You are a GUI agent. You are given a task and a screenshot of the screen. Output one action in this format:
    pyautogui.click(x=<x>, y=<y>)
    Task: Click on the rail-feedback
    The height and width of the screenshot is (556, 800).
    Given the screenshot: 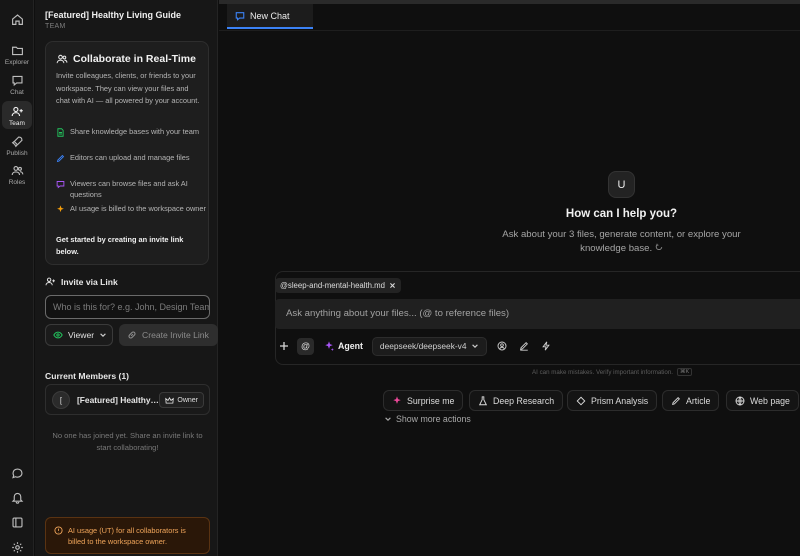 What is the action you would take?
    pyautogui.click(x=17, y=473)
    